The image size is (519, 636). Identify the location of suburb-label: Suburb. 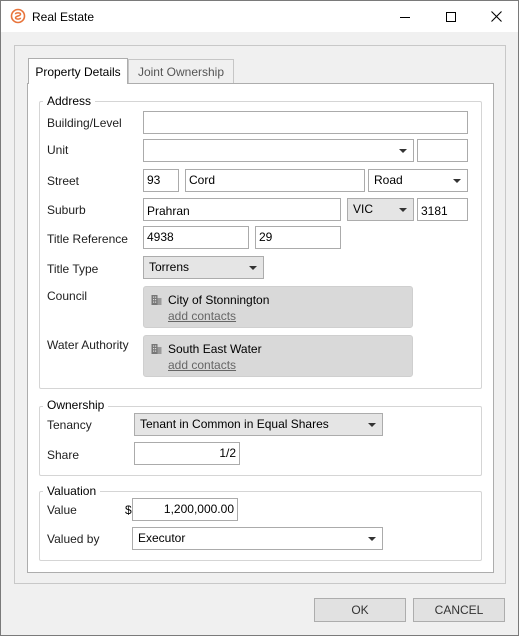
(66, 210).